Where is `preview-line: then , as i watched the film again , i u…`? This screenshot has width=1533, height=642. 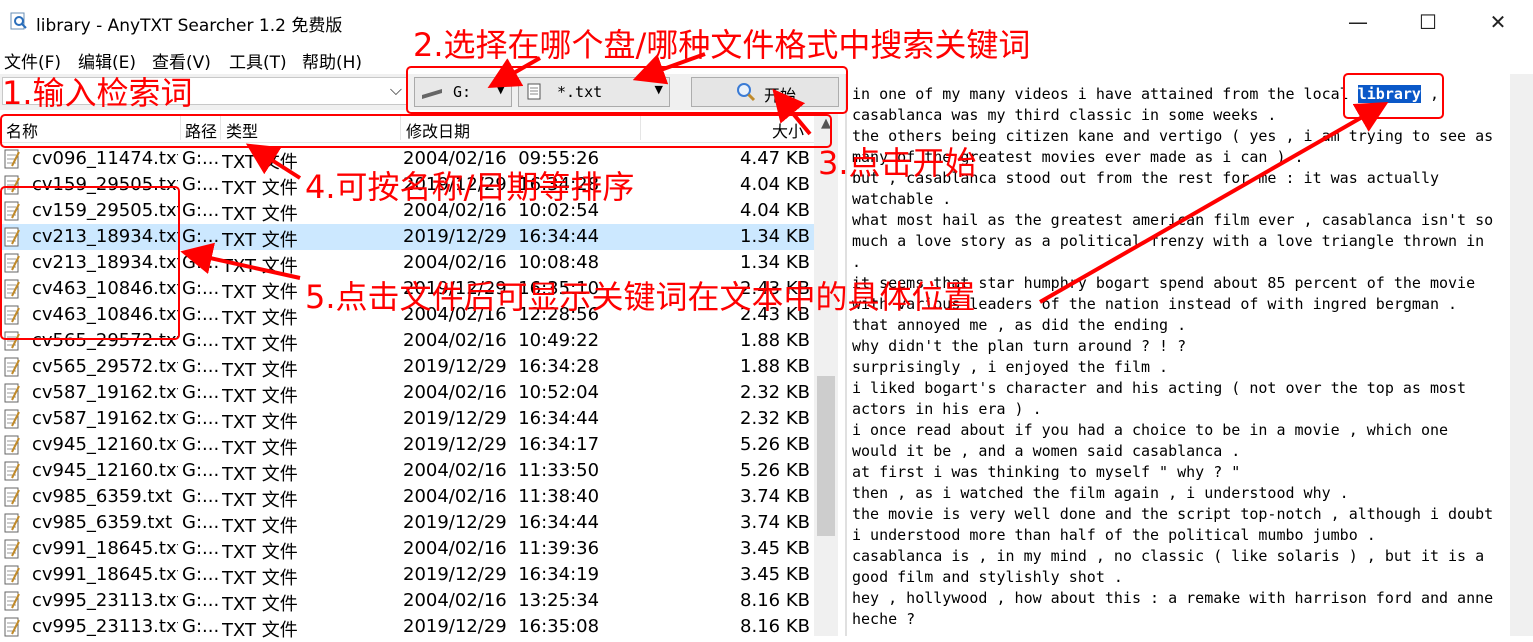
preview-line: then , as i watched the film again , i u… is located at coordinates (1100, 493).